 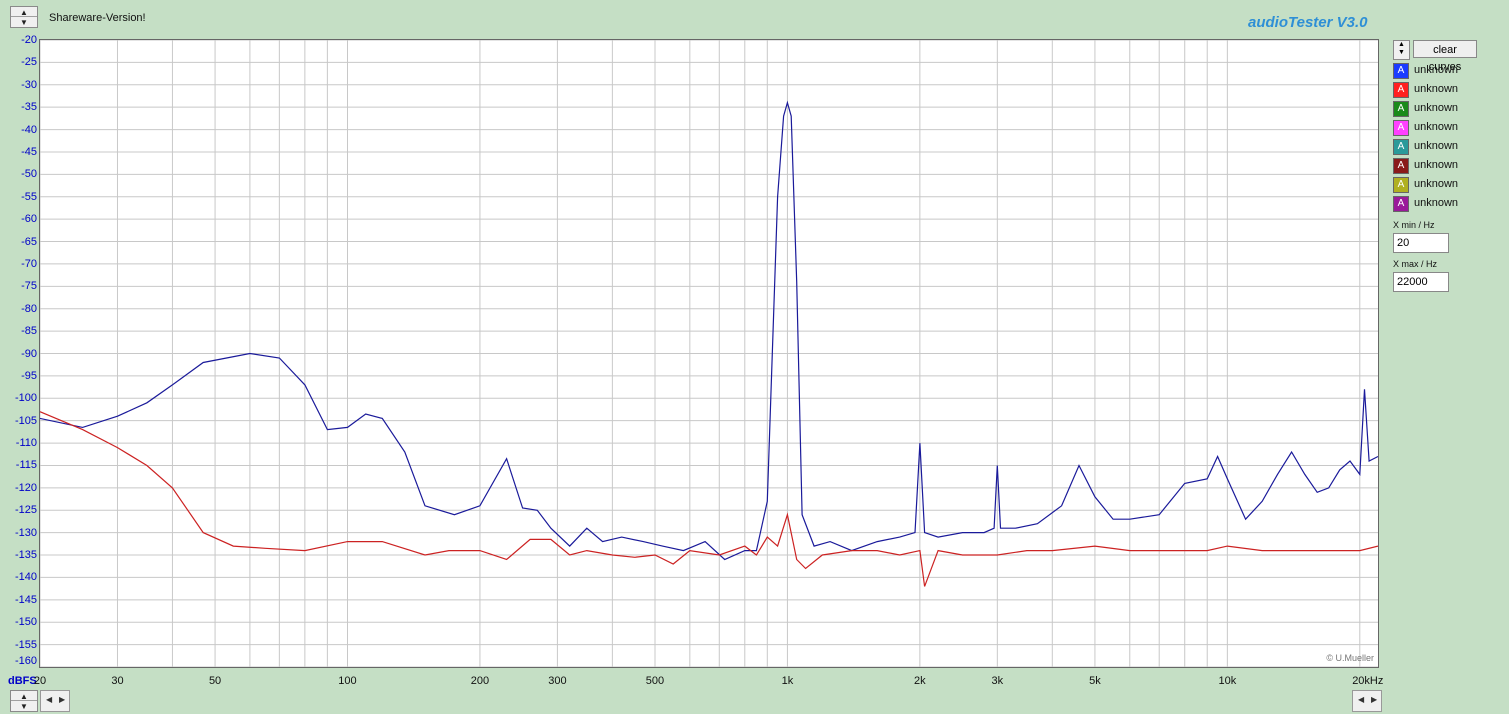 What do you see at coordinates (117, 681) in the screenshot?
I see `x-tick-label: 30` at bounding box center [117, 681].